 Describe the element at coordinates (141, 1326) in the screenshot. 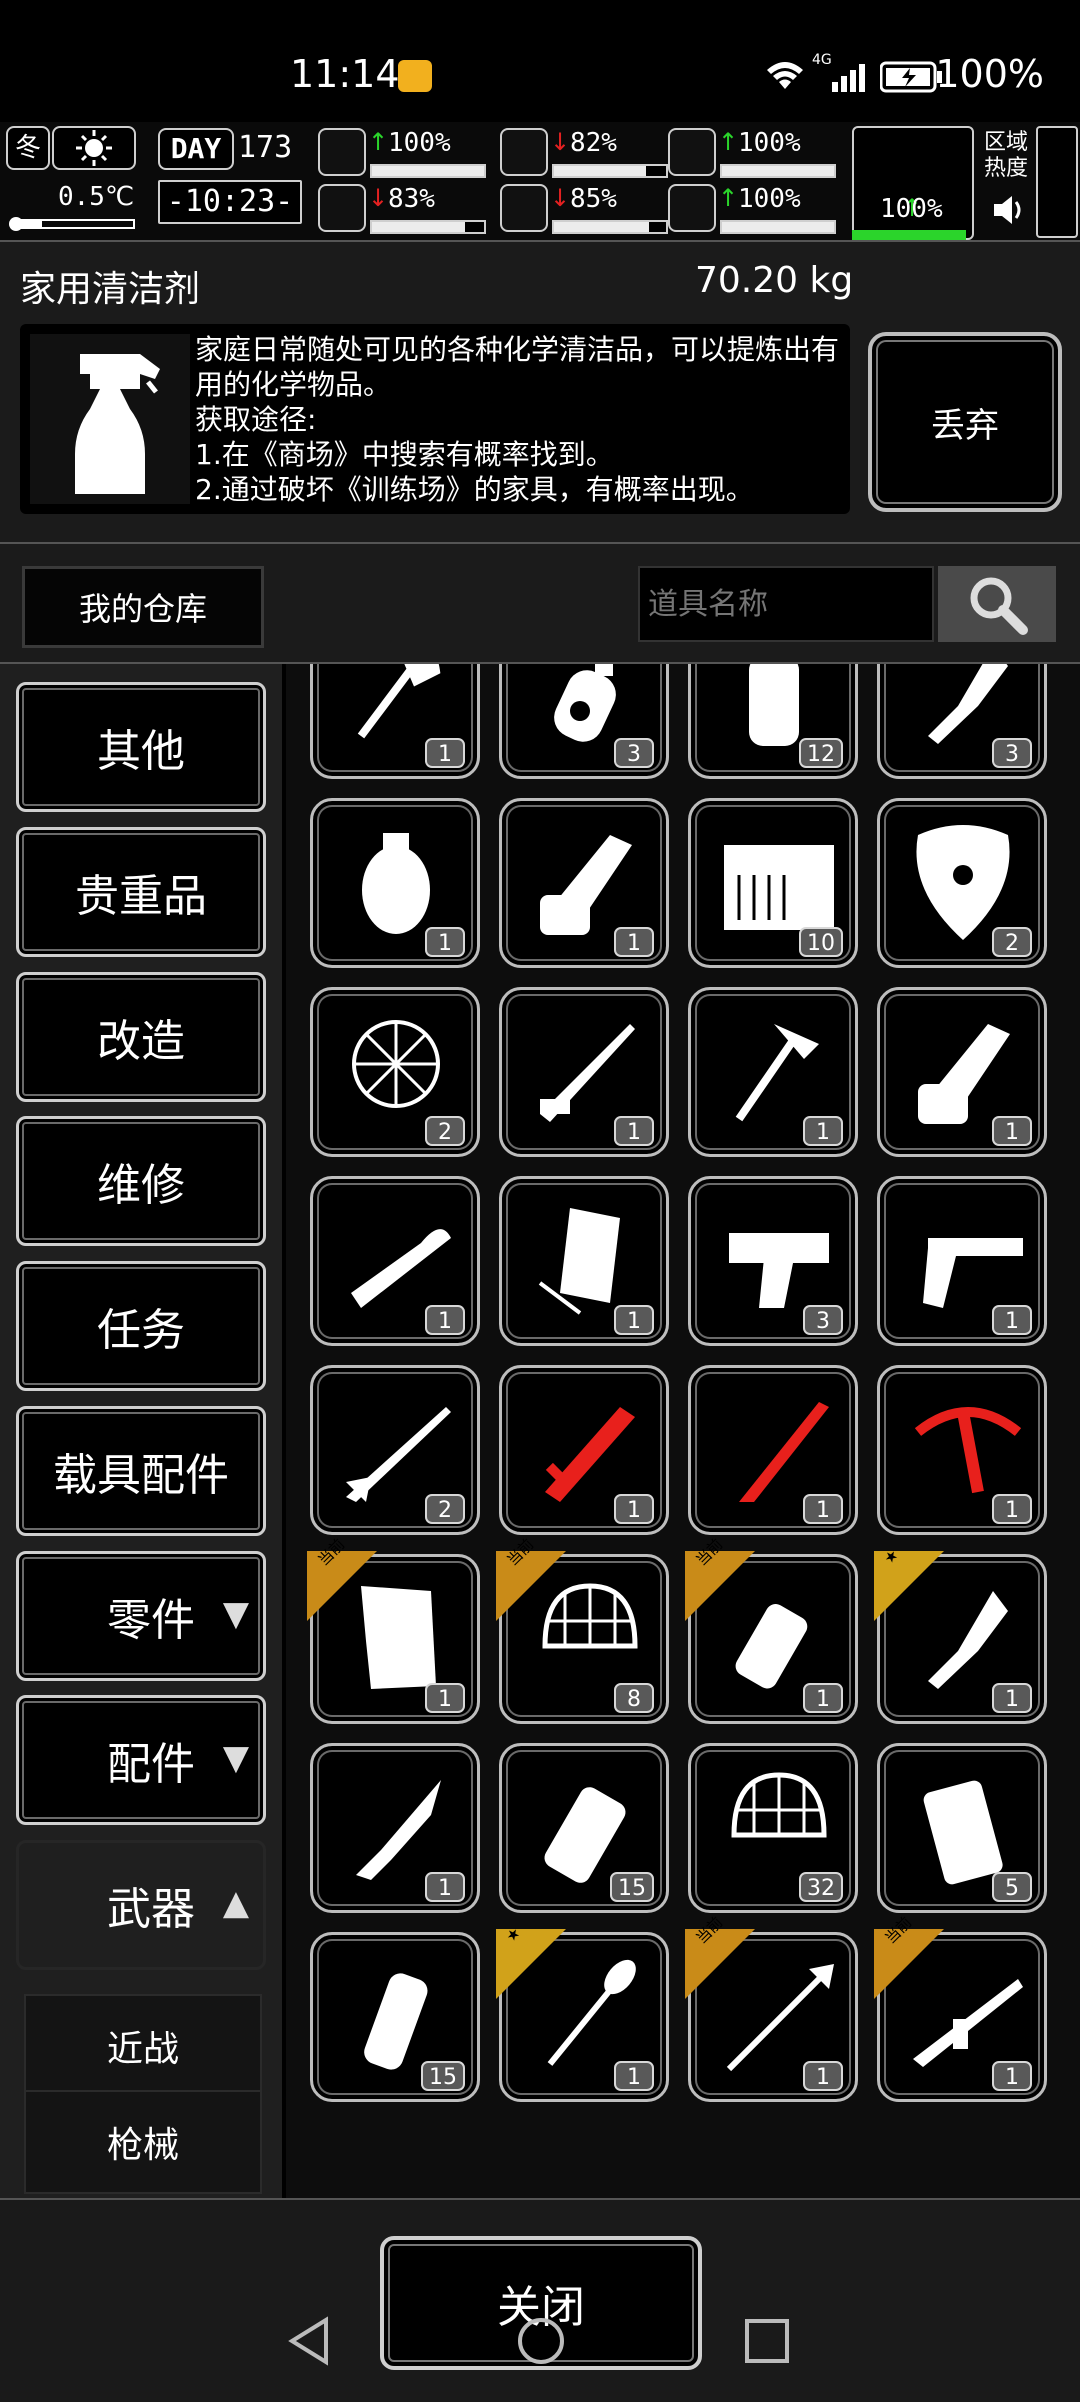

I see `category-5: 任务` at that location.